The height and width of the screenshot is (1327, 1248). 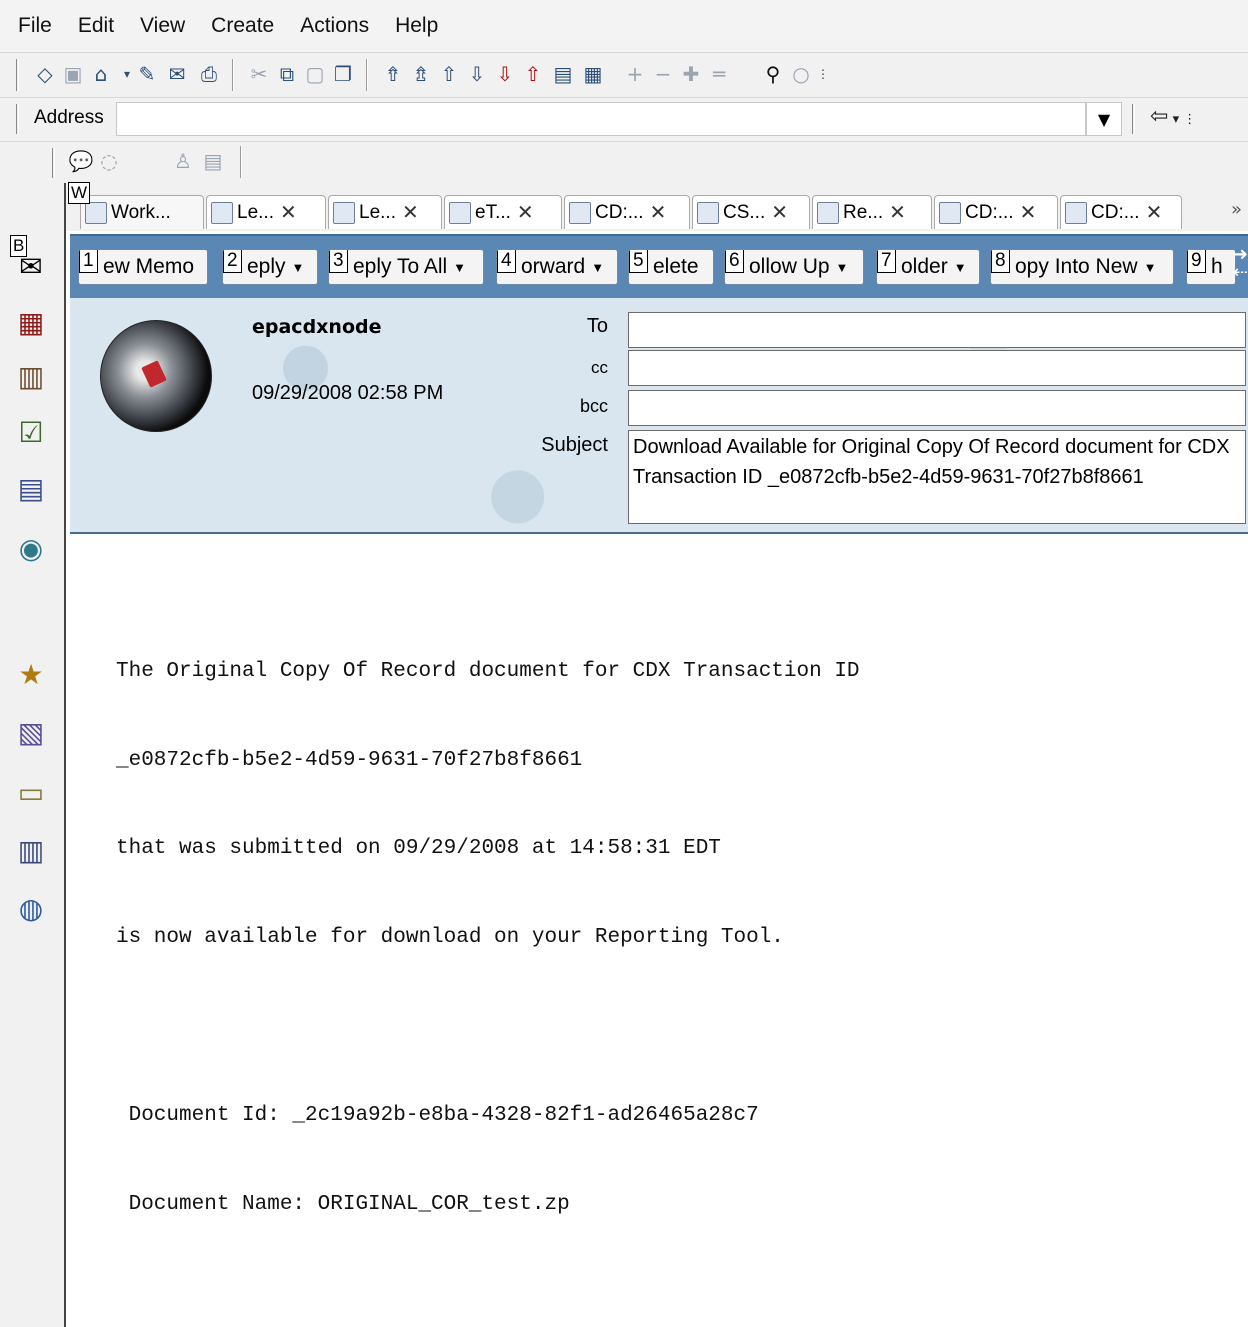 I want to click on print-icon: ⎙, so click(x=209, y=74).